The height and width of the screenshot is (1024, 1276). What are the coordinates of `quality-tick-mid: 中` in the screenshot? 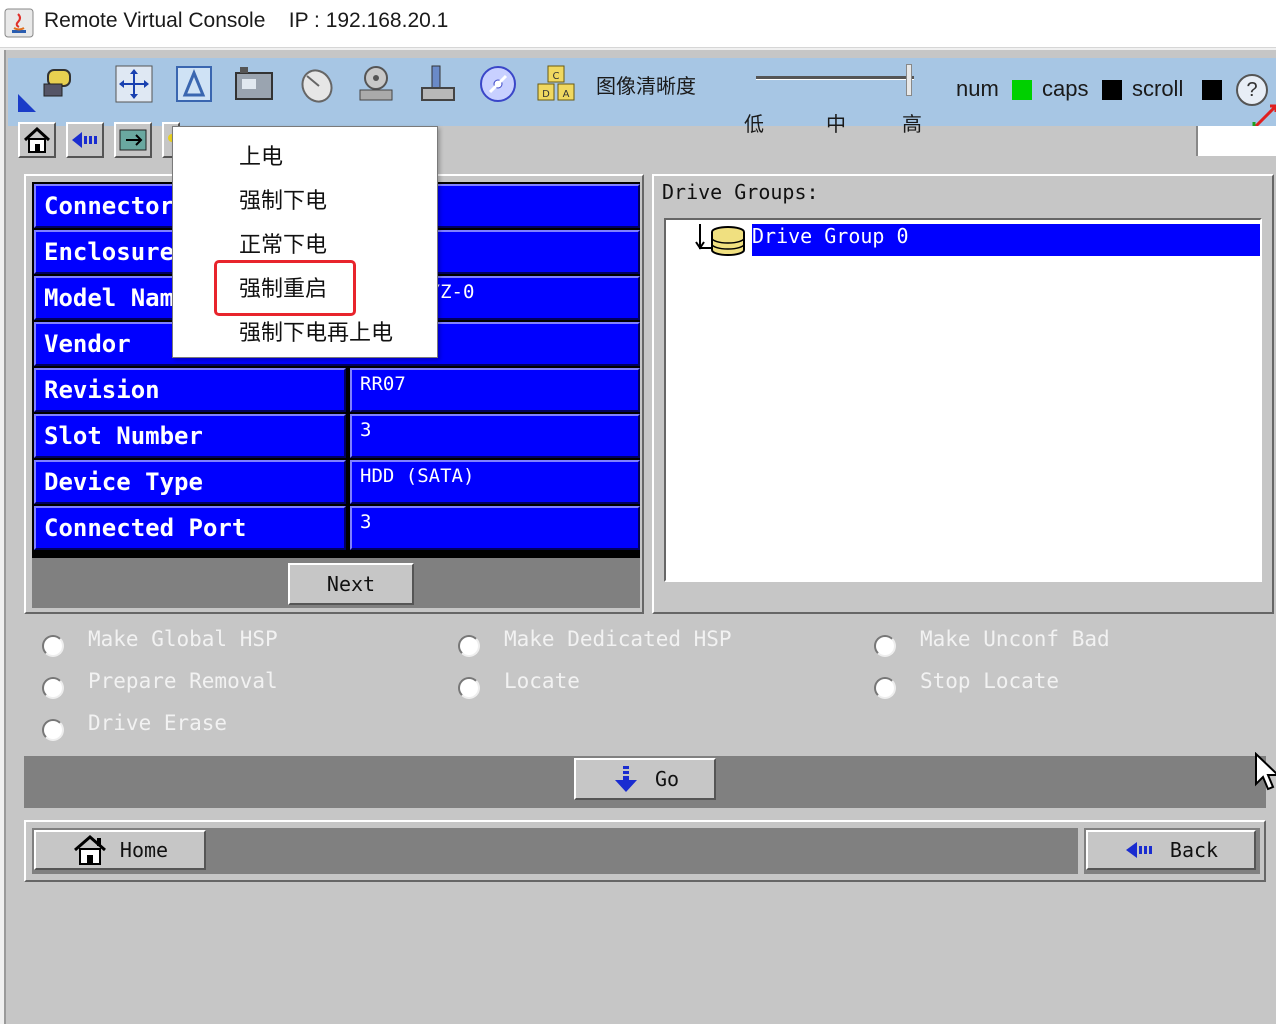 It's located at (836, 124).